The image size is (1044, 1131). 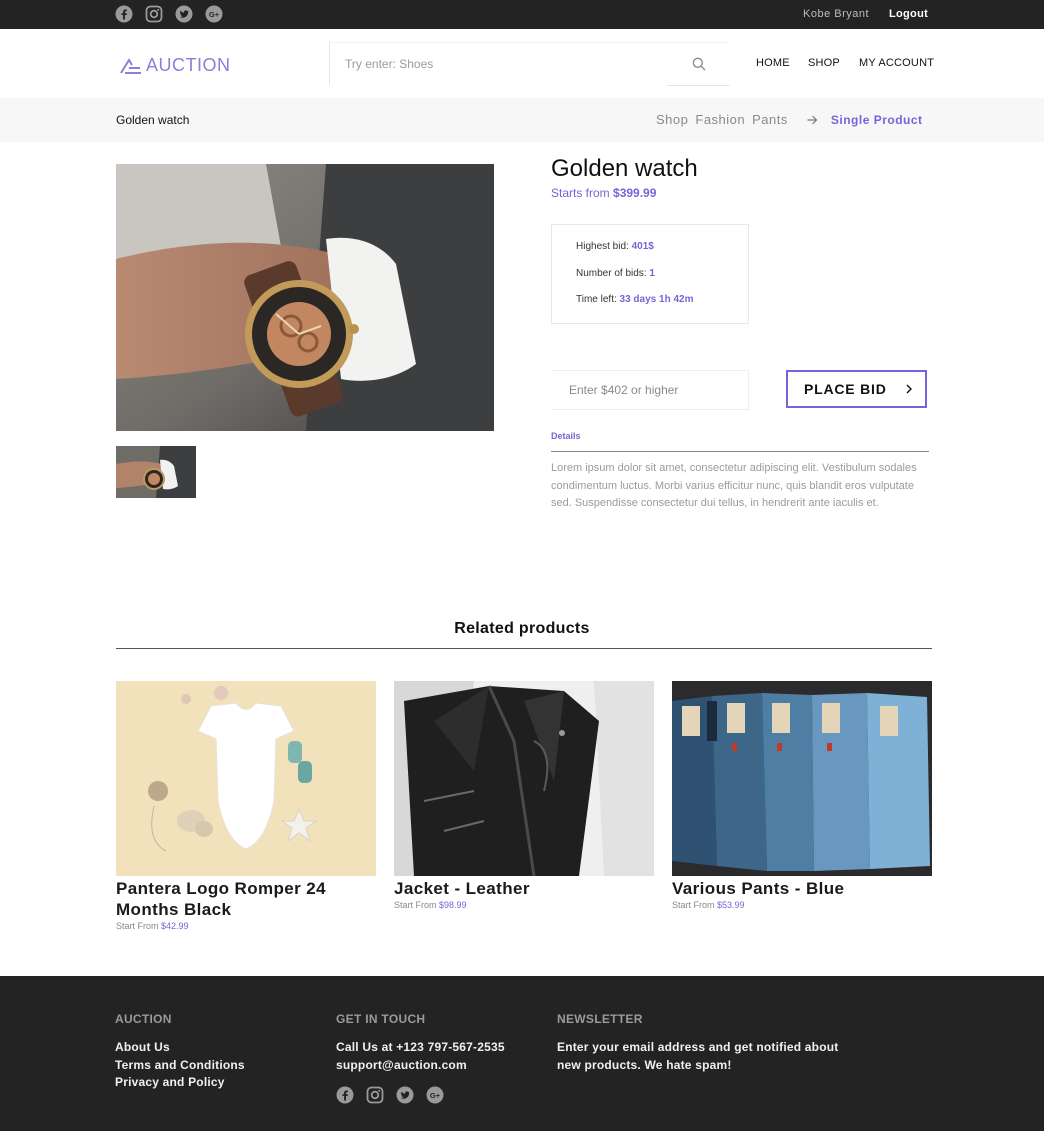 I want to click on logo-text: AUCTION, so click(x=188, y=65).